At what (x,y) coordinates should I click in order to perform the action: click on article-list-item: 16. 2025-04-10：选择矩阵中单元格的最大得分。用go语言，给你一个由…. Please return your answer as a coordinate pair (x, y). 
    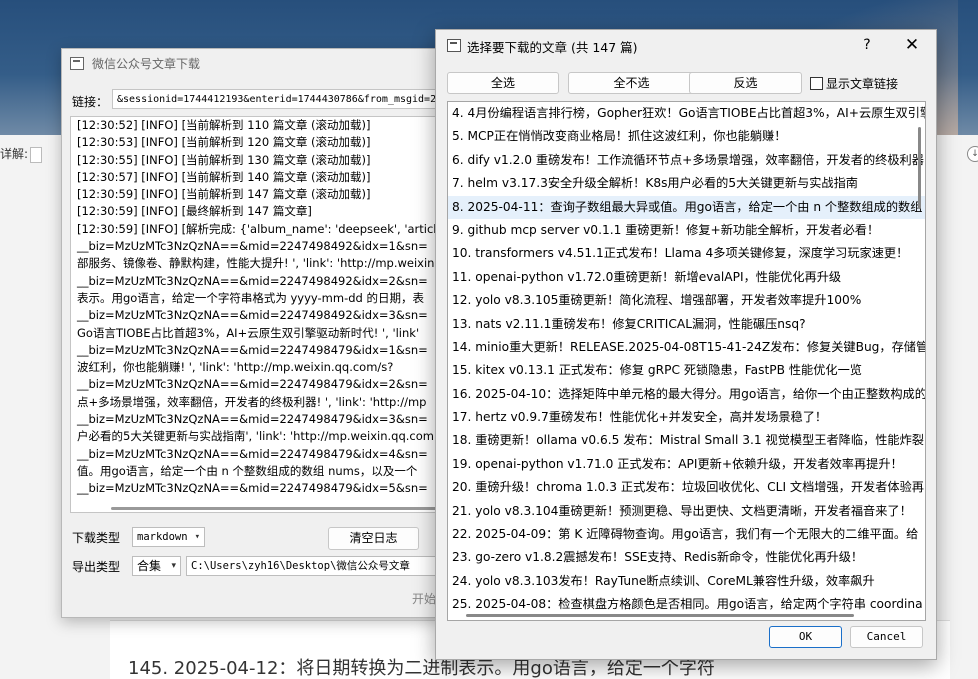
    Looking at the image, I should click on (686, 394).